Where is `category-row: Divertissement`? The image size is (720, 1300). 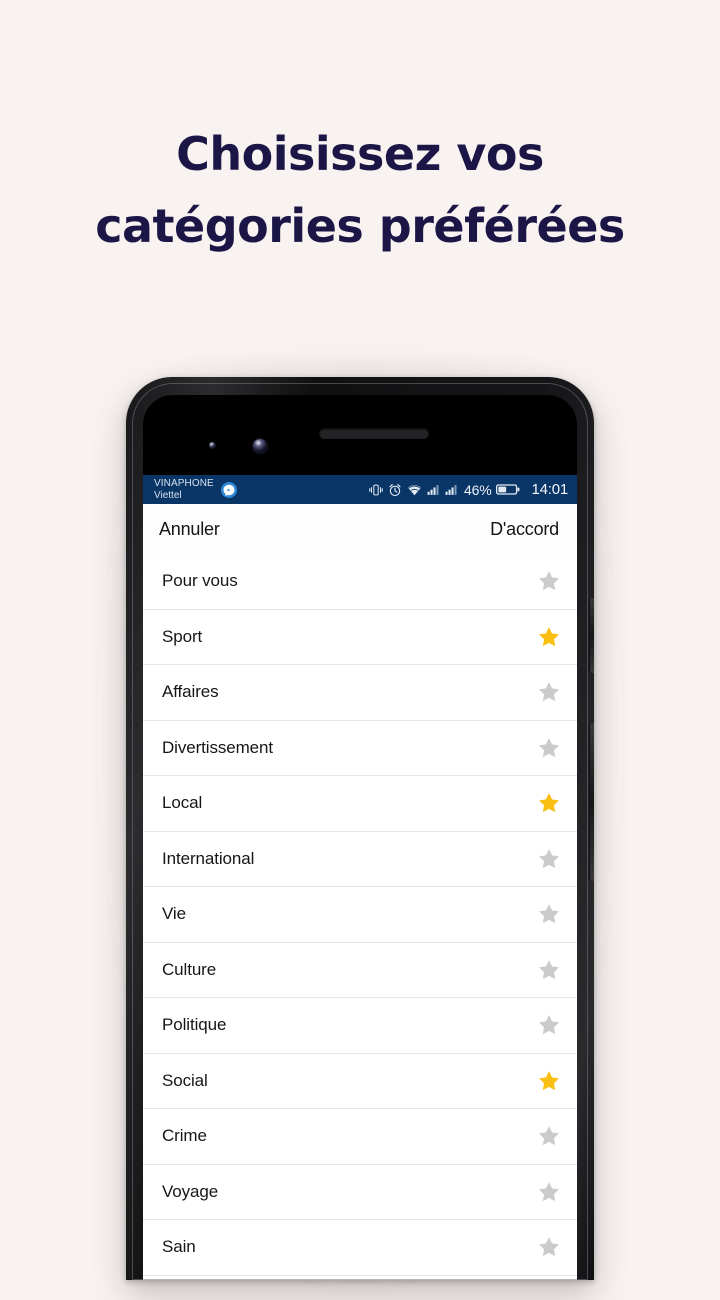
category-row: Divertissement is located at coordinates (360, 748).